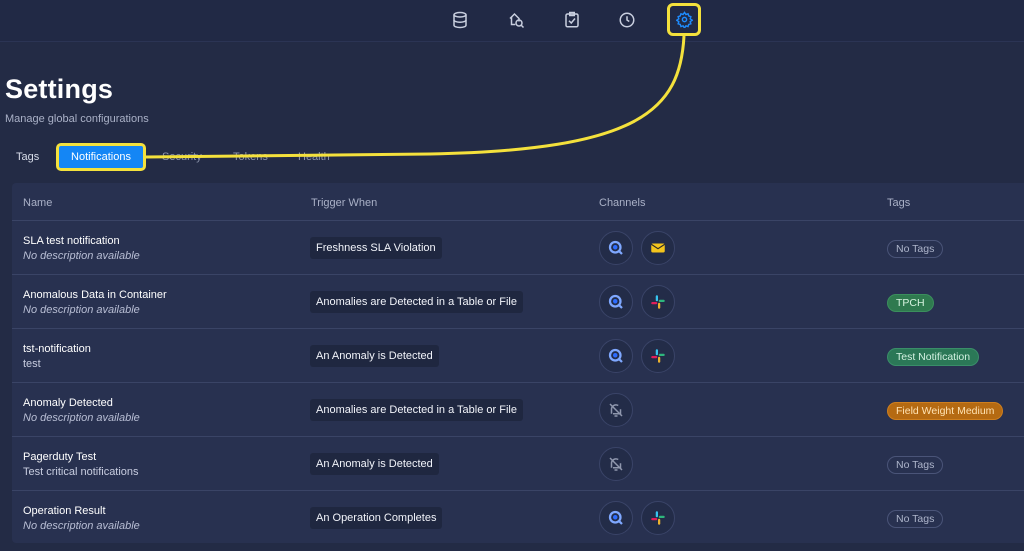 The image size is (1024, 551). What do you see at coordinates (64, 511) in the screenshot?
I see `row-title: Operation Result` at bounding box center [64, 511].